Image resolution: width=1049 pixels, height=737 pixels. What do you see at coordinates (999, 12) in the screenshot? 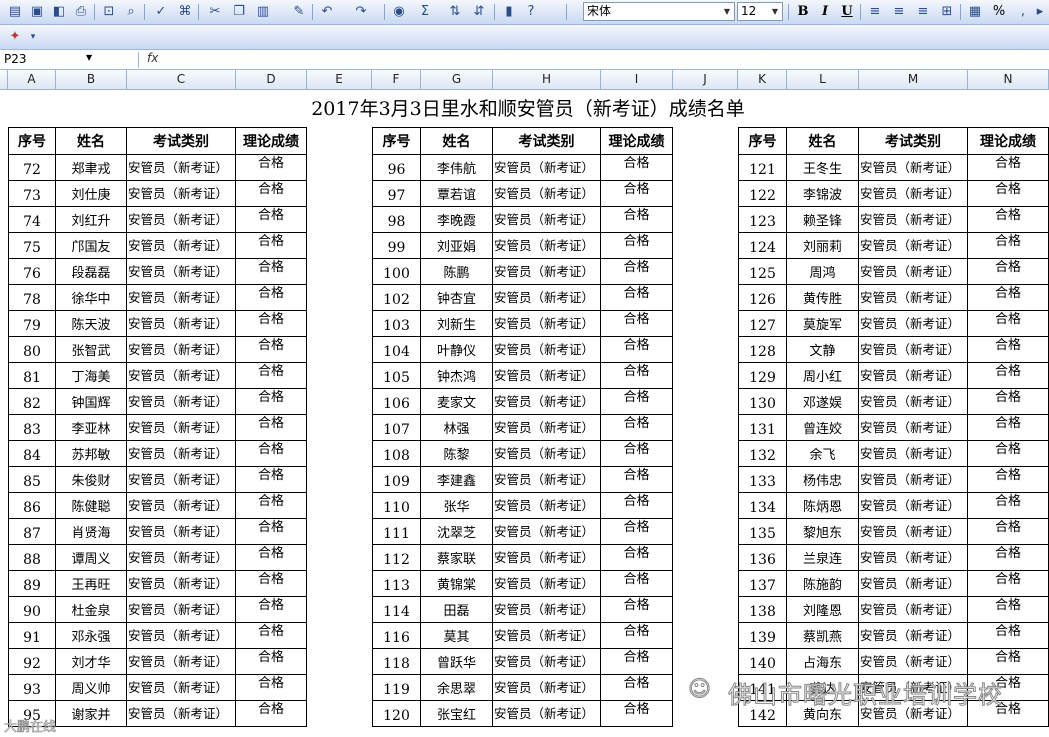
I see `percent-button: %` at bounding box center [999, 12].